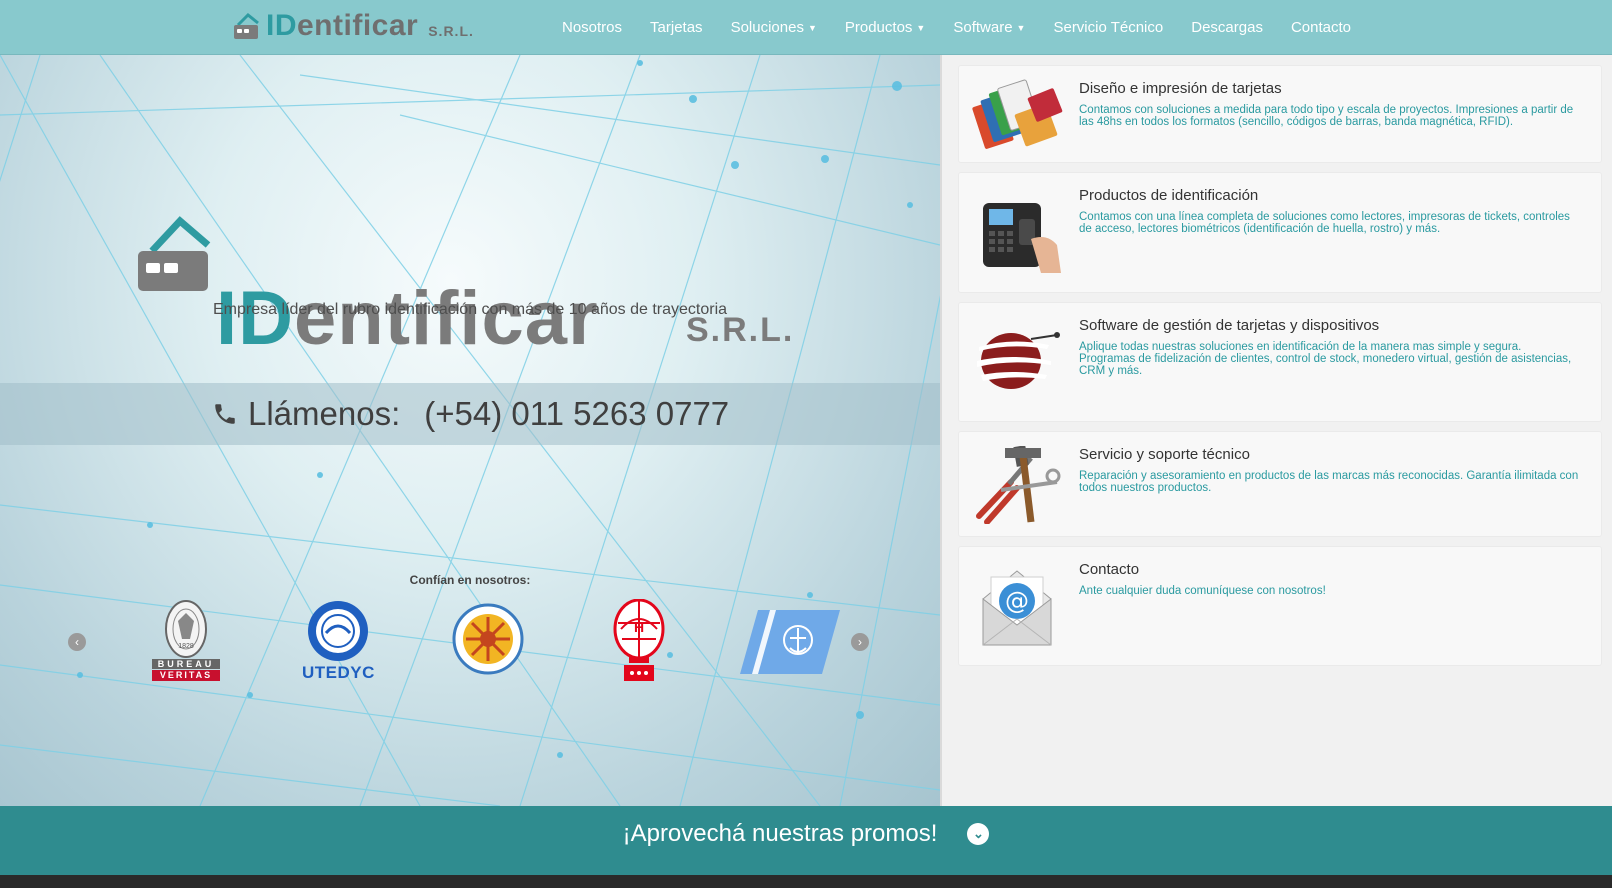 This screenshot has height=888, width=1612. Describe the element at coordinates (806, 881) in the screenshot. I see `bottom-strip` at that location.